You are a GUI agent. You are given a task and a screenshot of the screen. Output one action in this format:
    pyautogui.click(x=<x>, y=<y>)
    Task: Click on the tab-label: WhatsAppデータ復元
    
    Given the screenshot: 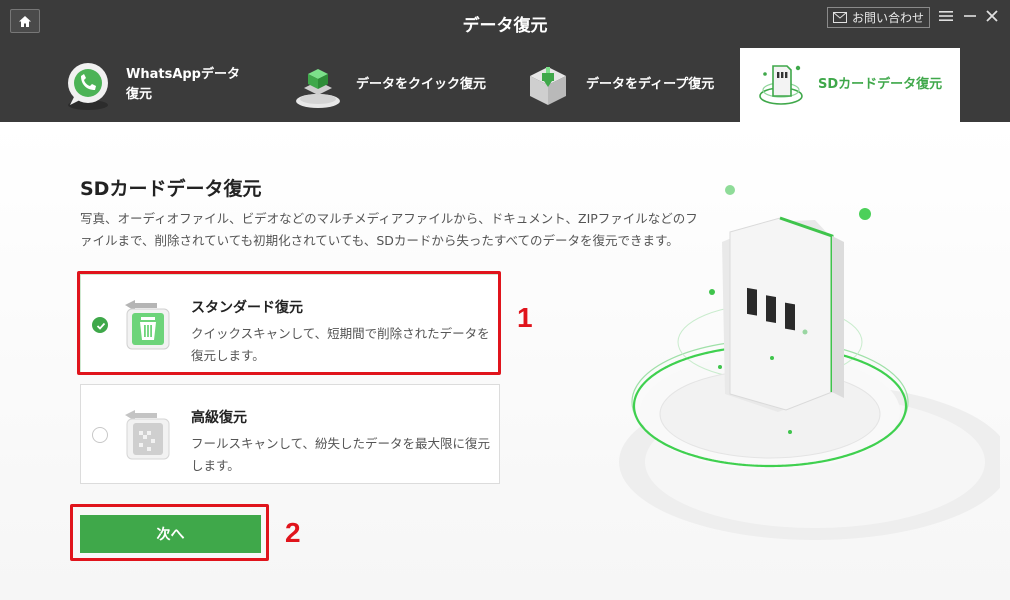 What is the action you would take?
    pyautogui.click(x=183, y=84)
    